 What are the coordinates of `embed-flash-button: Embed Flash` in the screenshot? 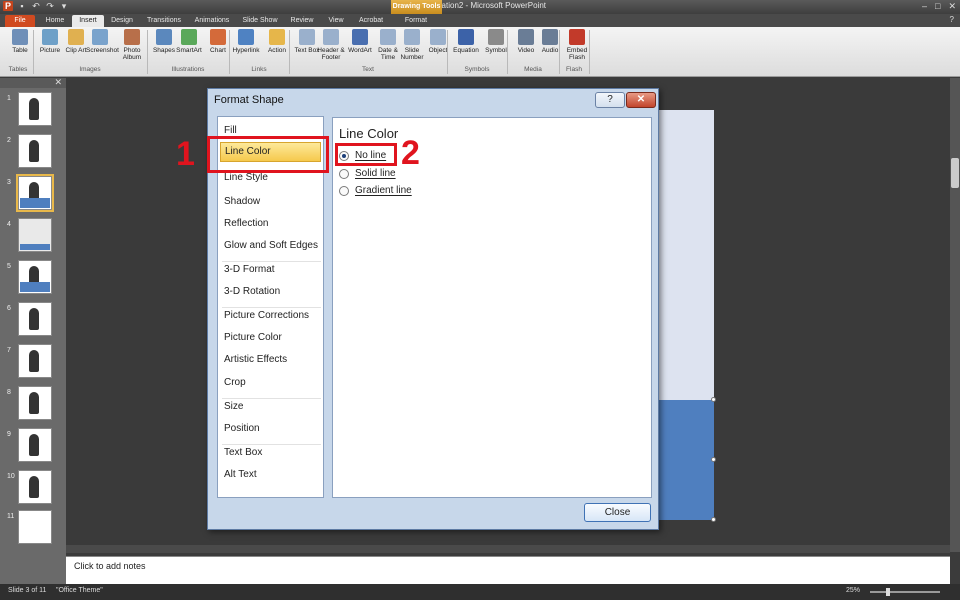 It's located at (577, 45).